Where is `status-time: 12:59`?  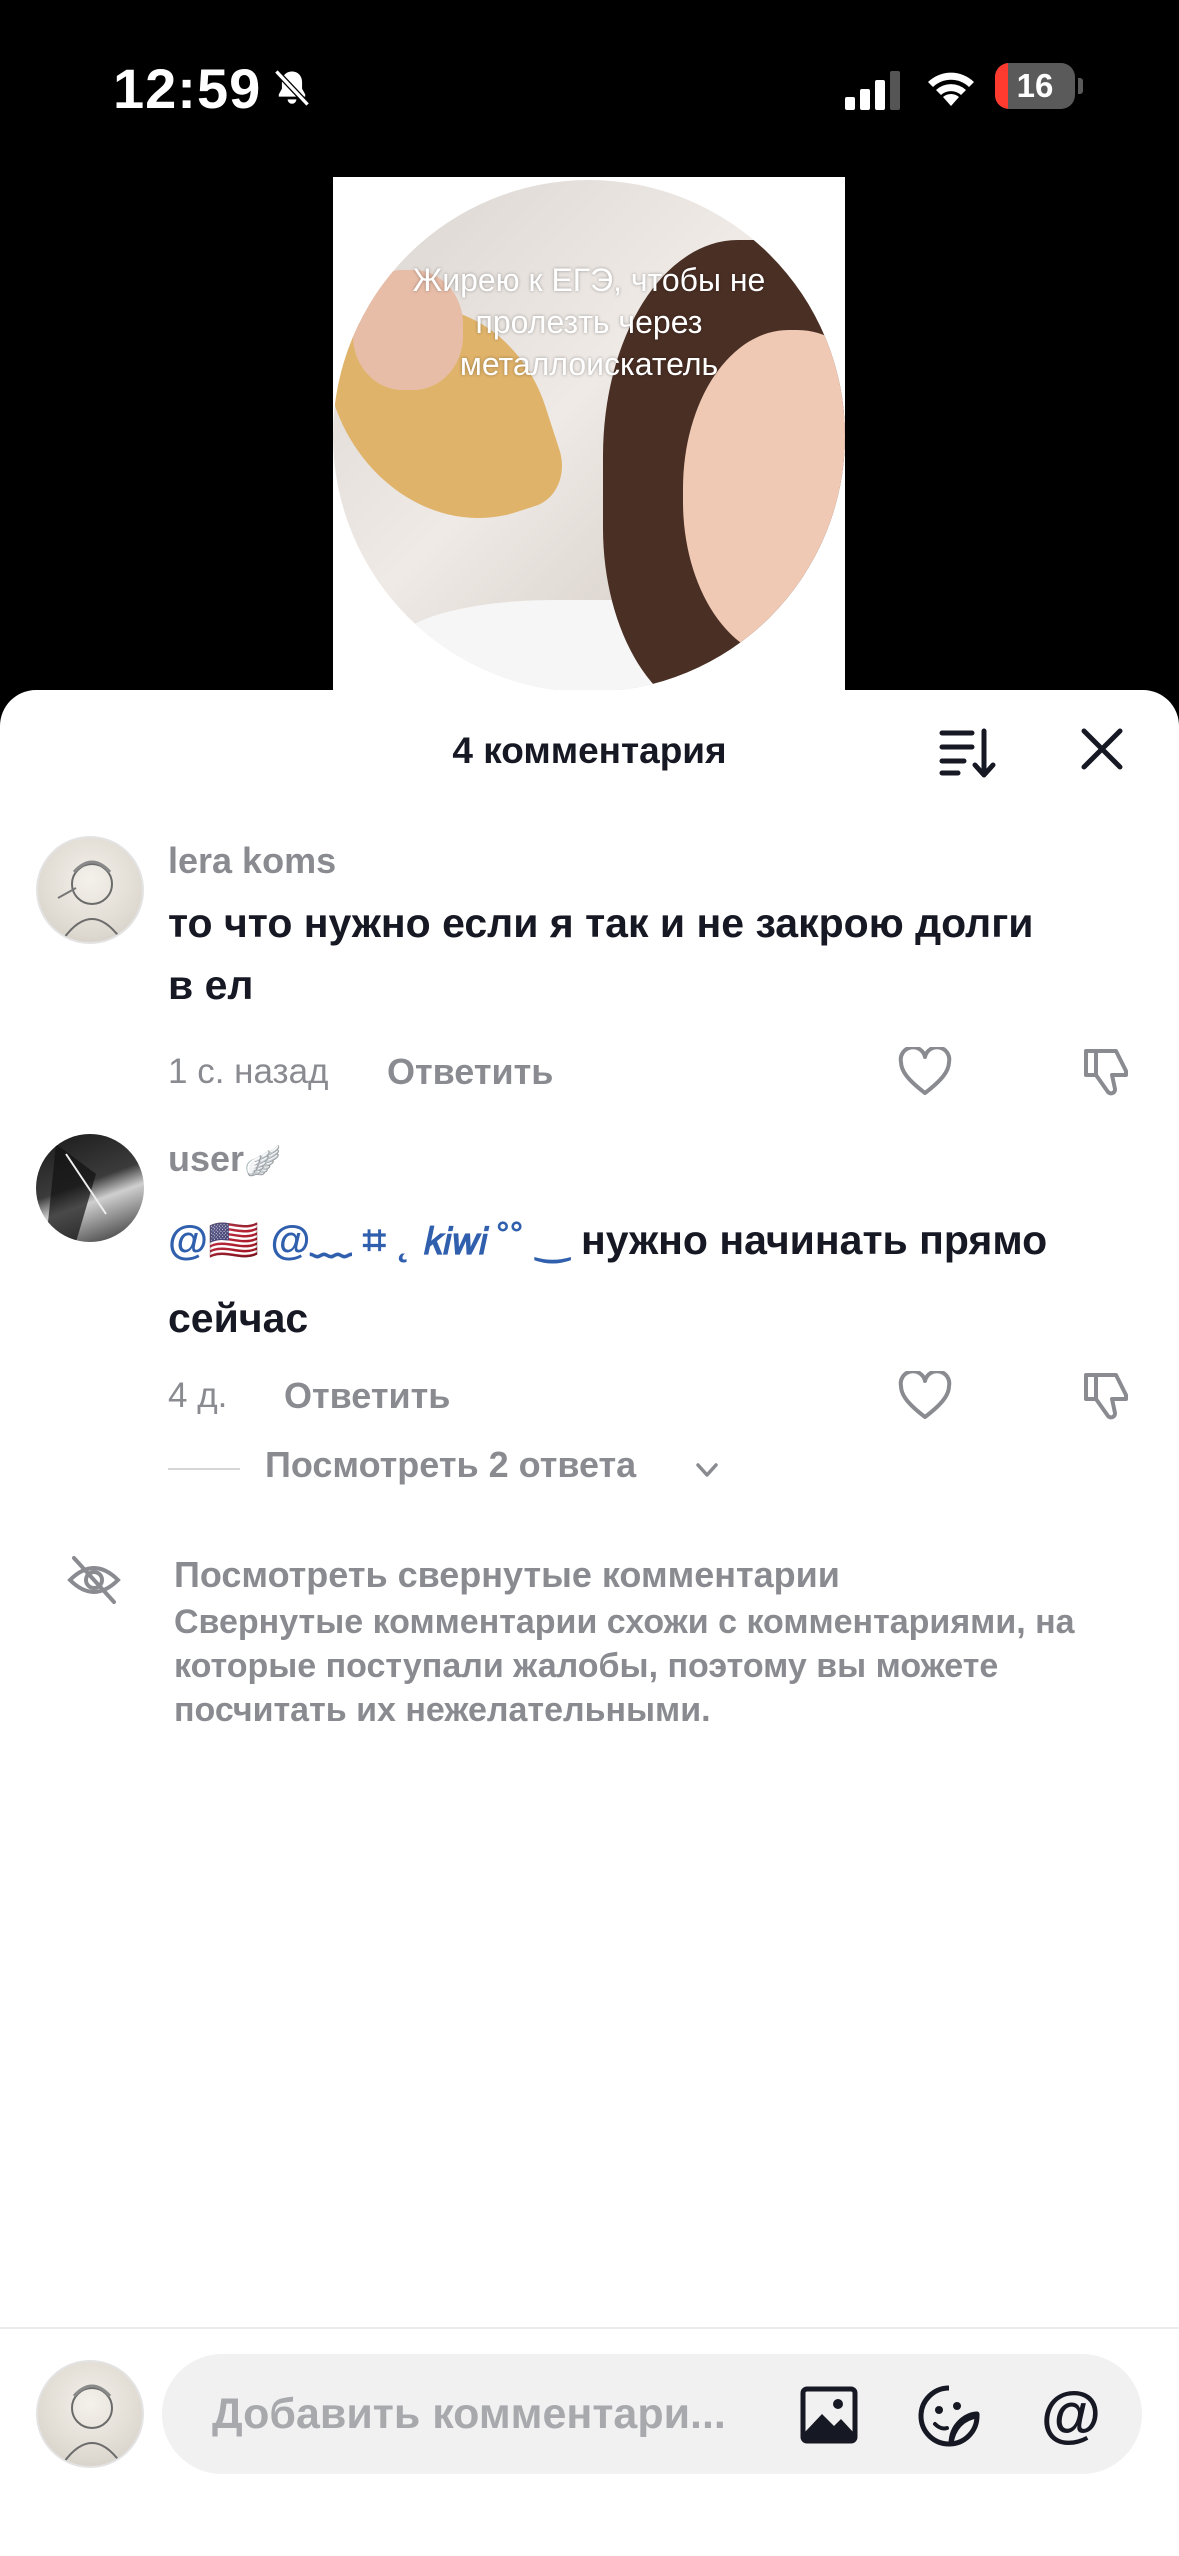 status-time: 12:59 is located at coordinates (187, 88).